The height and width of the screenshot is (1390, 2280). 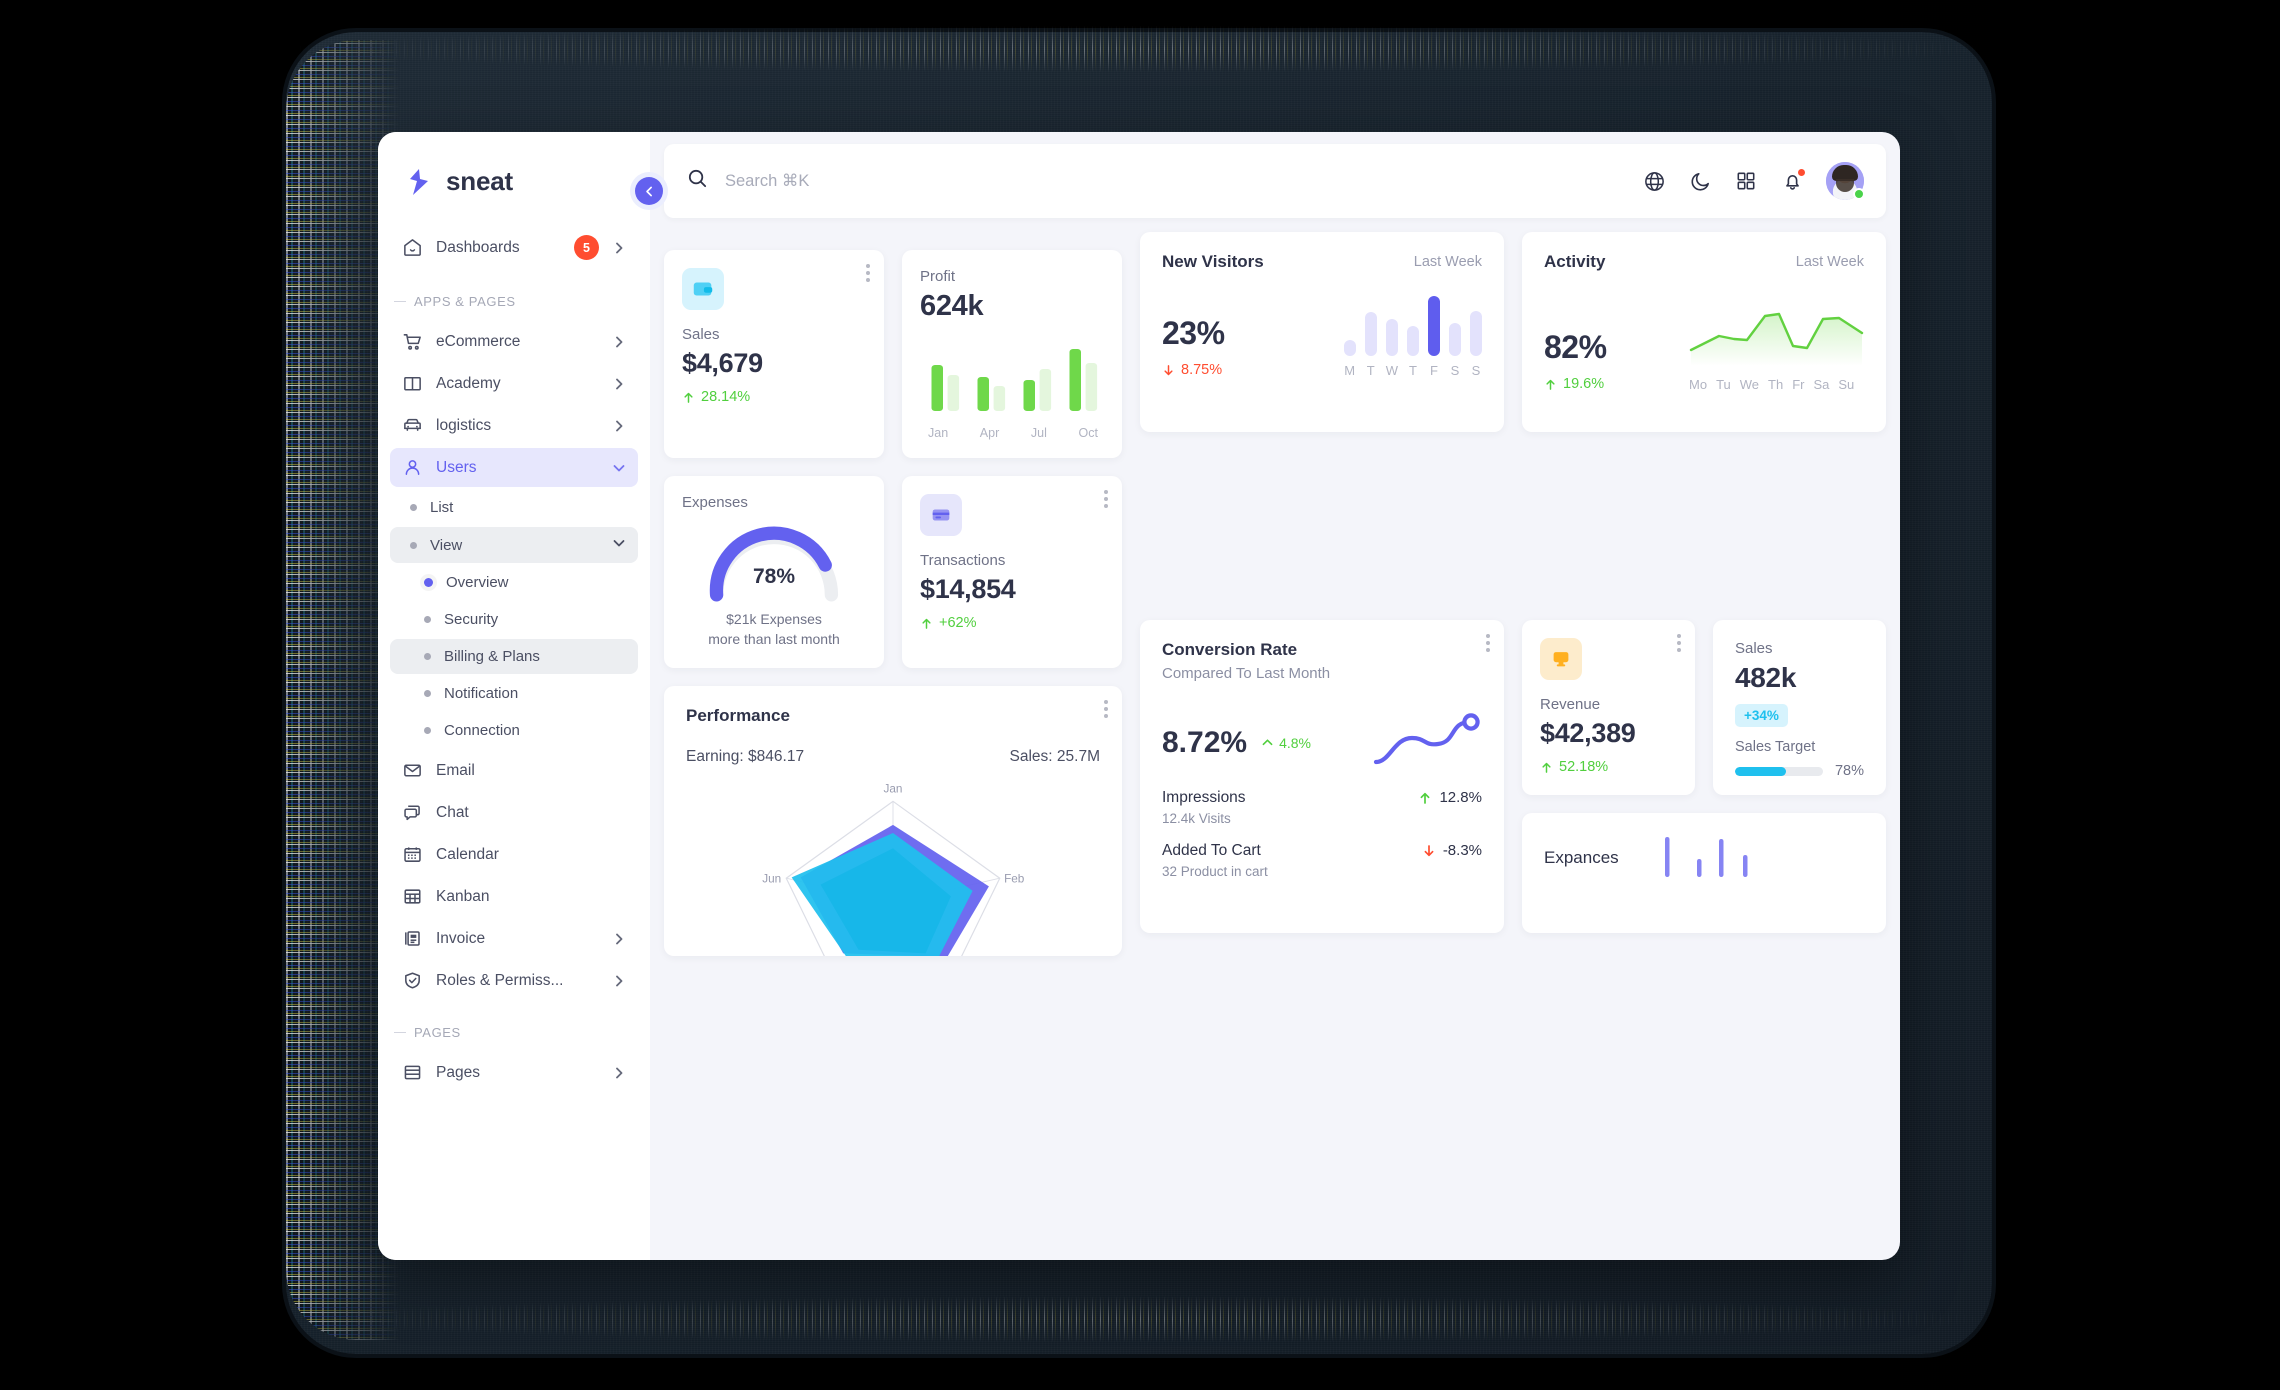 What do you see at coordinates (868, 273) in the screenshot?
I see `sales-card-menu` at bounding box center [868, 273].